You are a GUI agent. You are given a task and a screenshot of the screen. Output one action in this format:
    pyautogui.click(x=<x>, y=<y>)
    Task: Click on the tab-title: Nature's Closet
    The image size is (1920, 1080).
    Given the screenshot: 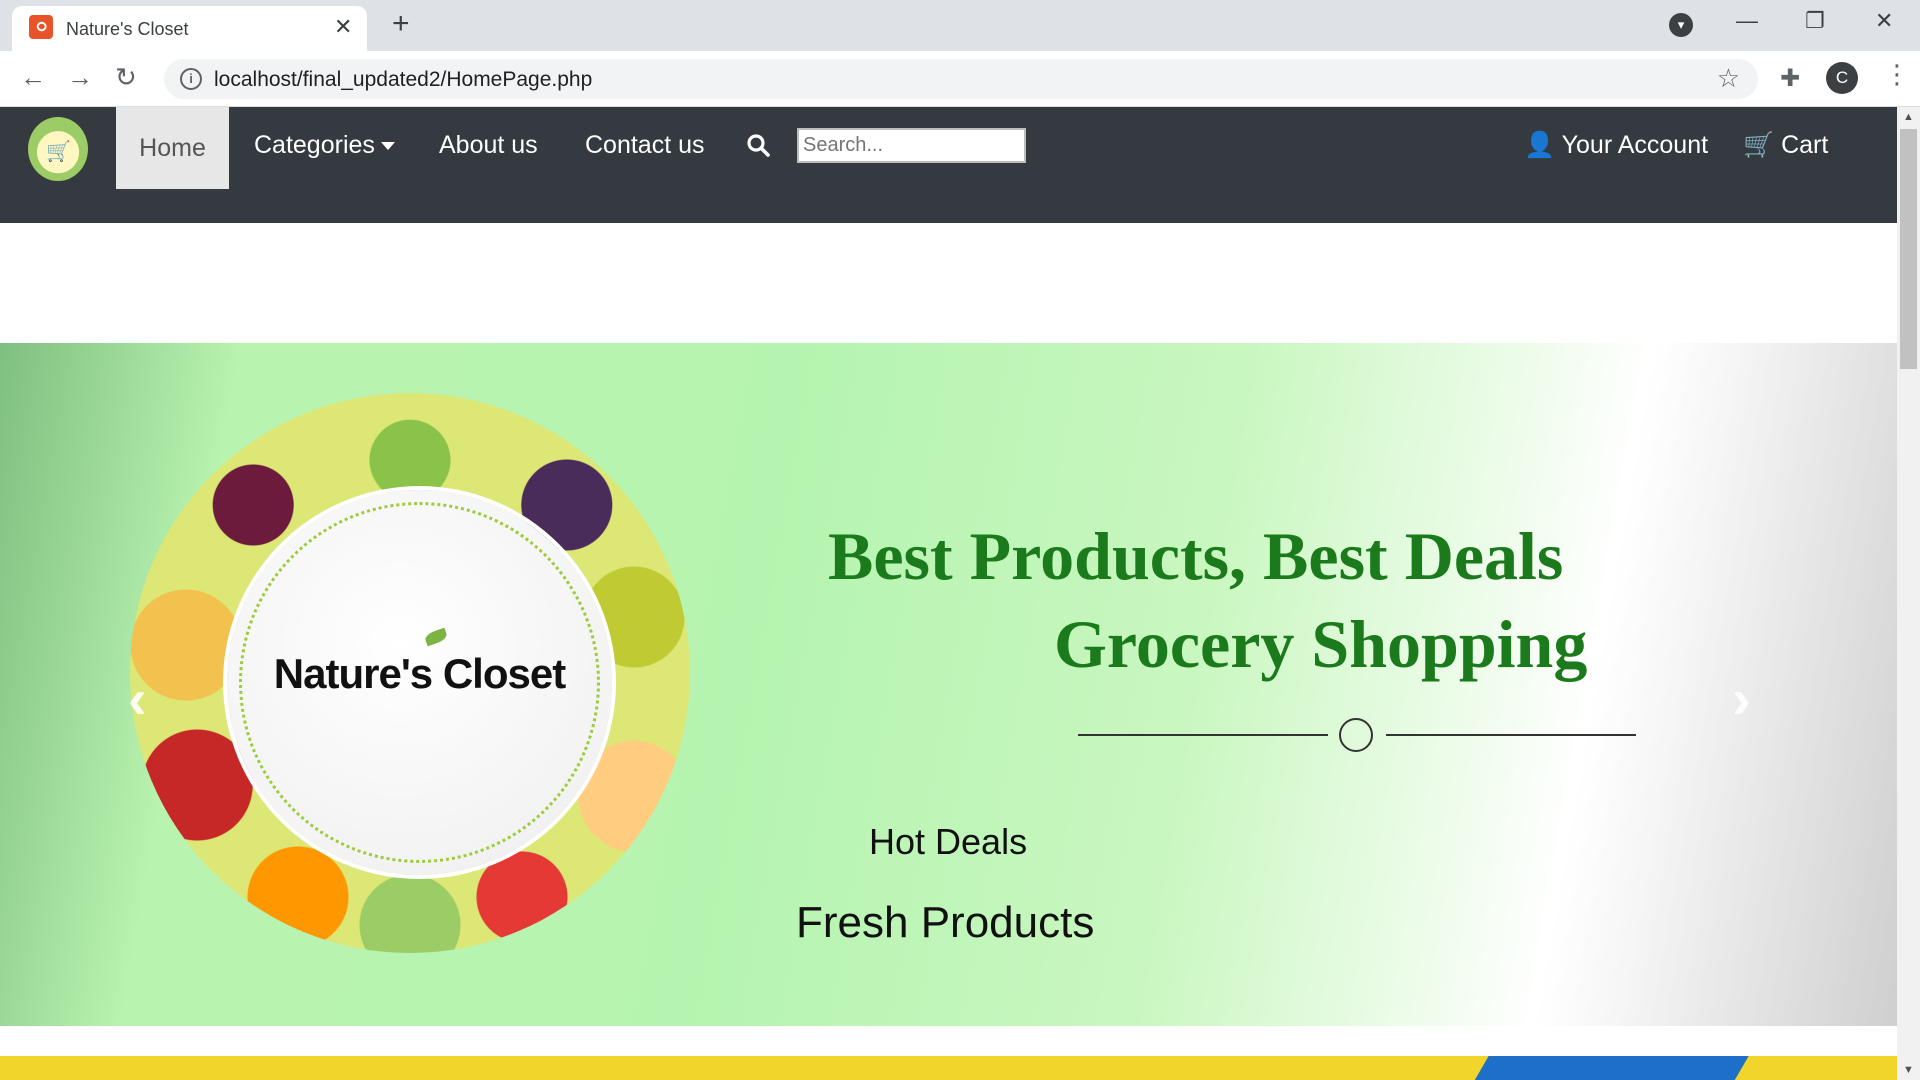 What is the action you would take?
    pyautogui.click(x=127, y=29)
    